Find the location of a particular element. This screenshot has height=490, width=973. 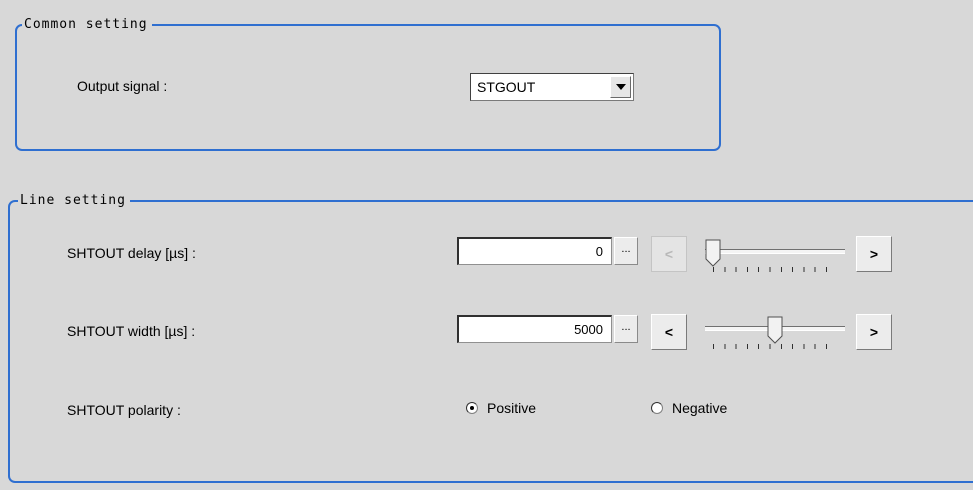

shtout-width-label: SHTOUT width [µs] : is located at coordinates (131, 331).